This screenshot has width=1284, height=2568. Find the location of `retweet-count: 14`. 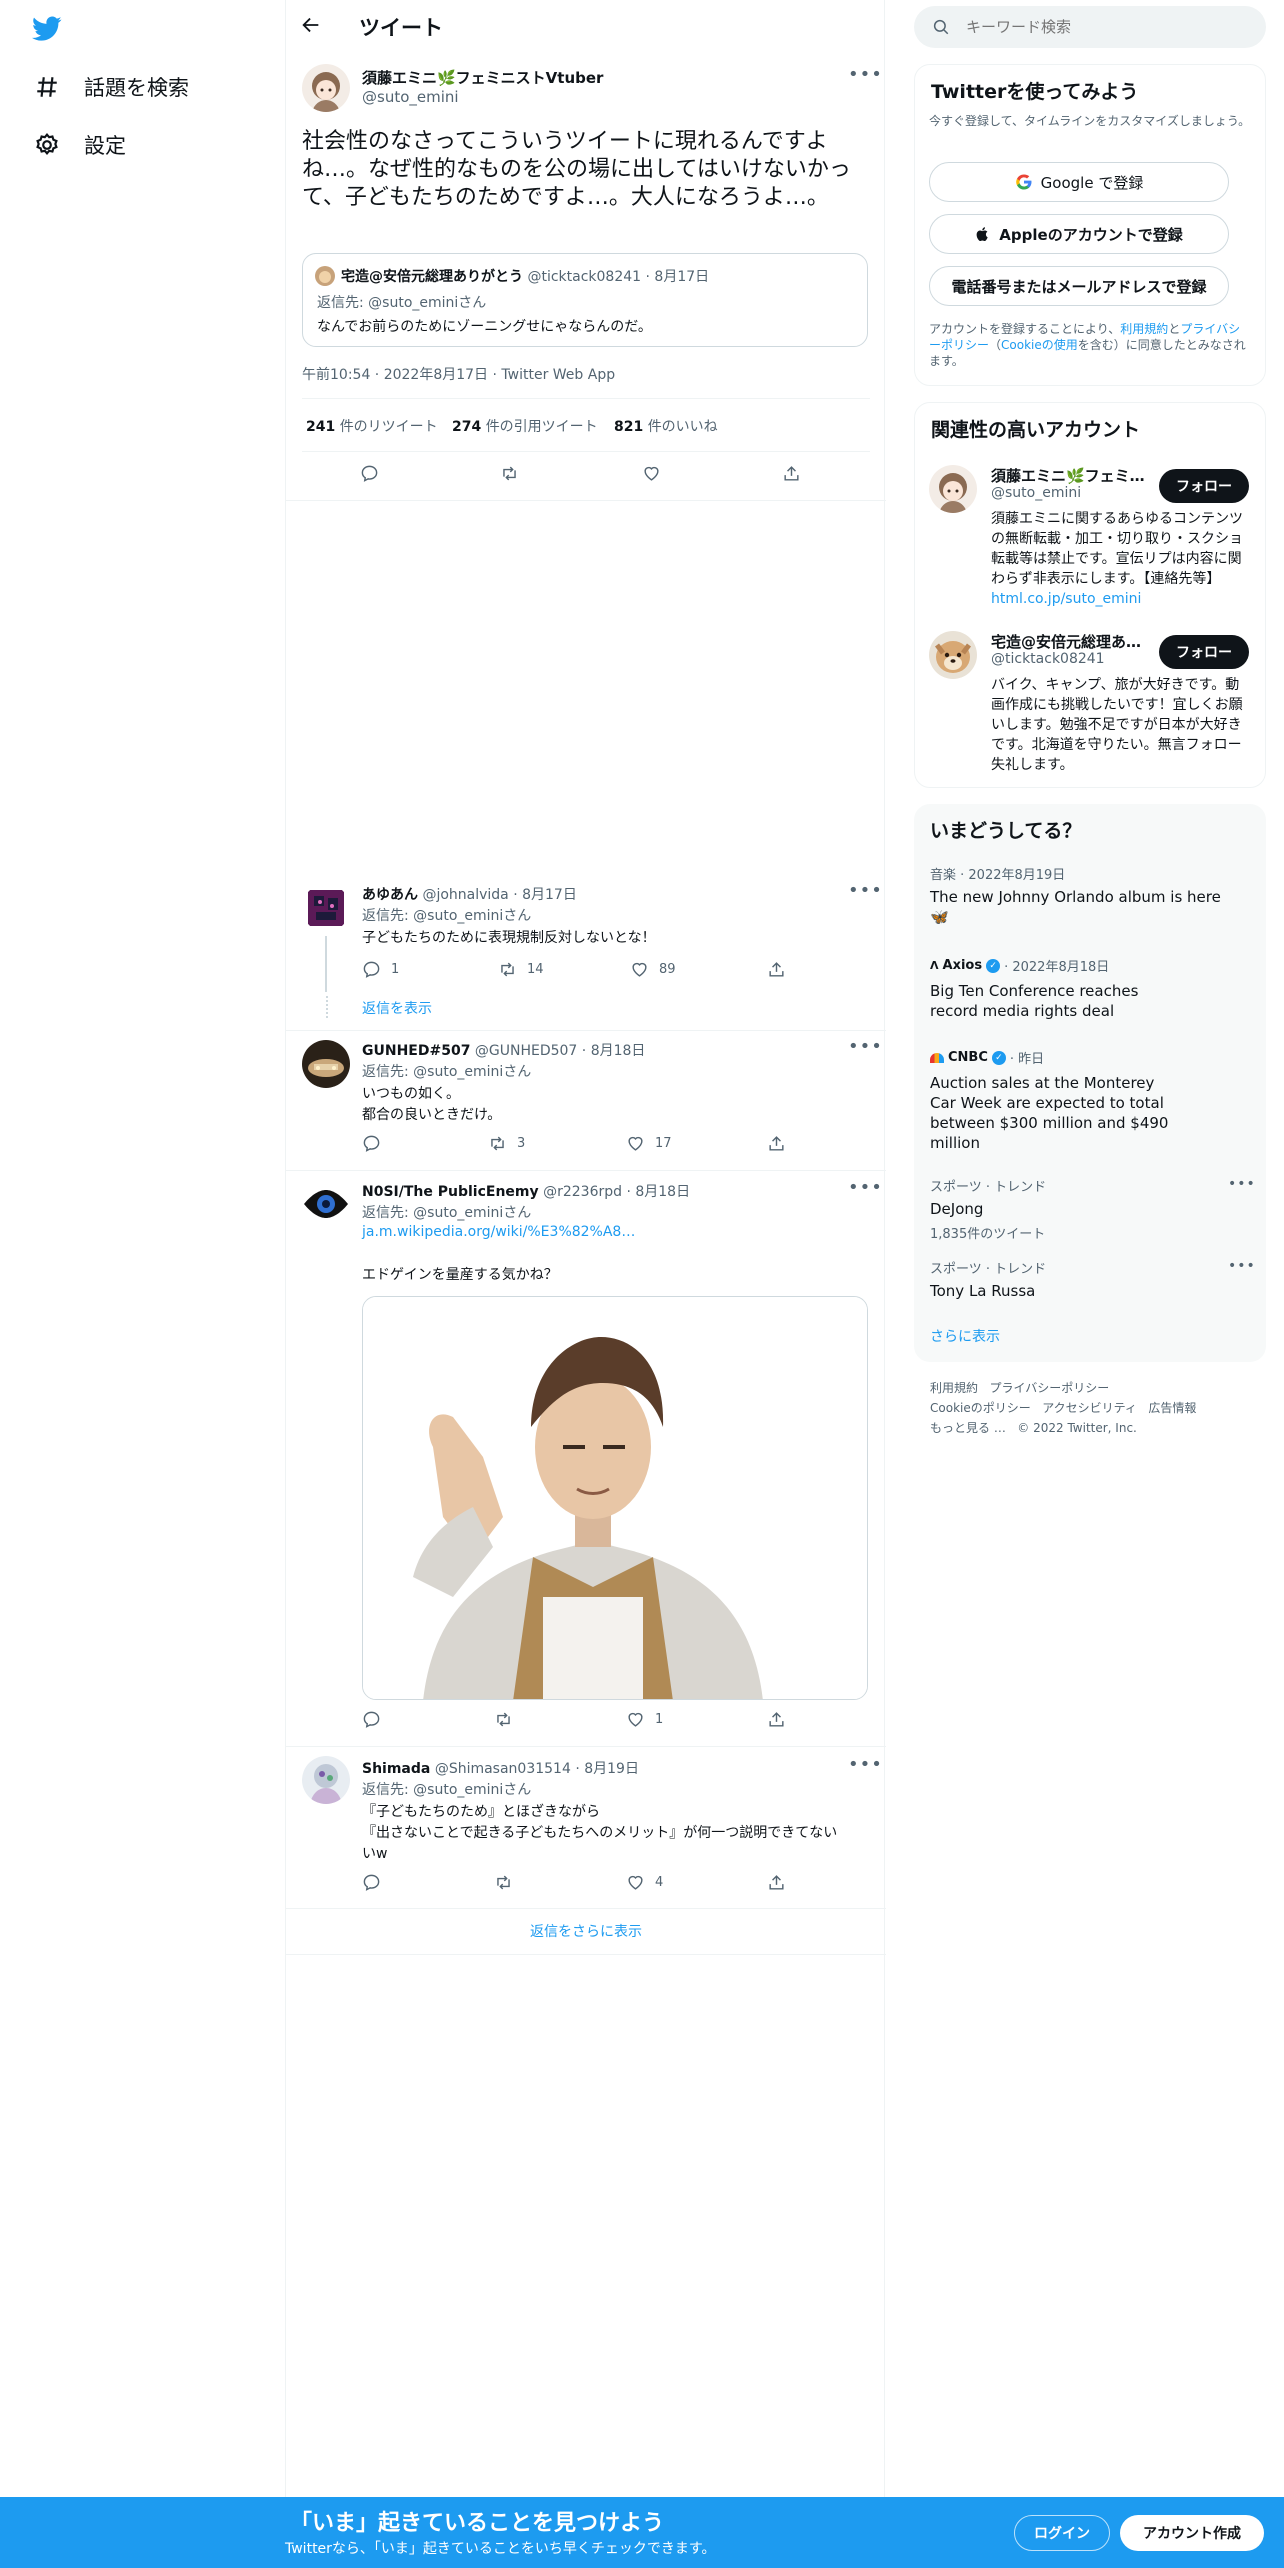

retweet-count: 14 is located at coordinates (535, 969).